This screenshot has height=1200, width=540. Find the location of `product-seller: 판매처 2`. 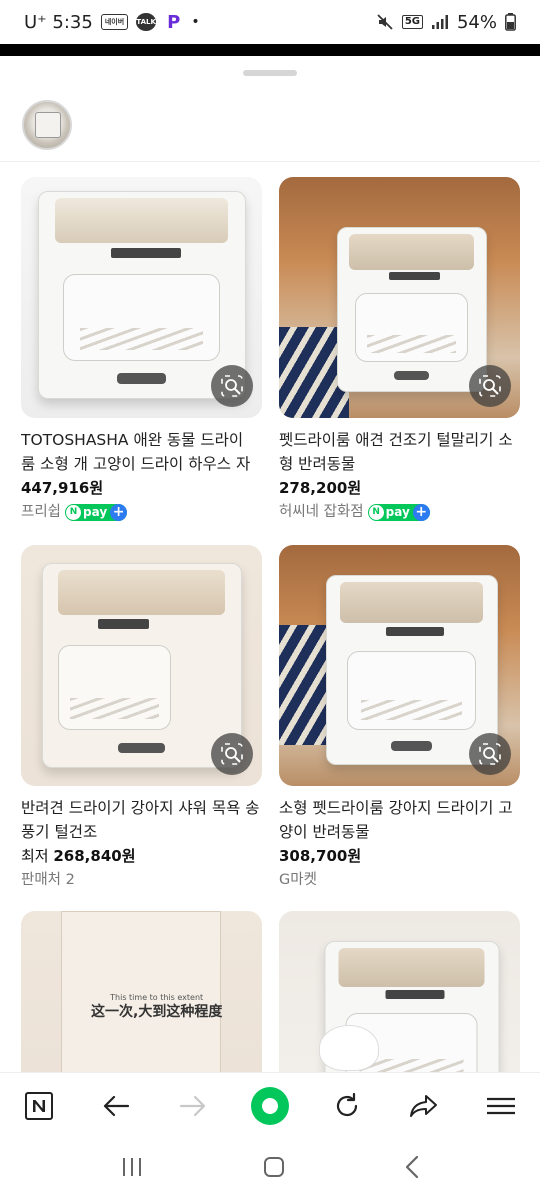

product-seller: 판매처 2 is located at coordinates (48, 880).